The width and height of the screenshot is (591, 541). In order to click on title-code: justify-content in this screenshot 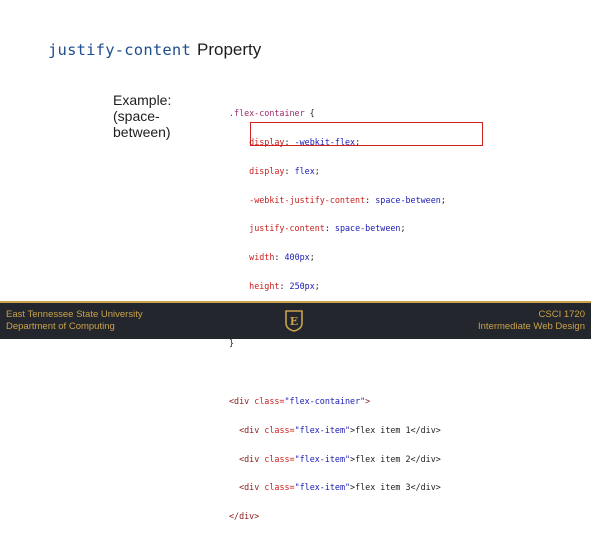, I will do `click(119, 50)`.